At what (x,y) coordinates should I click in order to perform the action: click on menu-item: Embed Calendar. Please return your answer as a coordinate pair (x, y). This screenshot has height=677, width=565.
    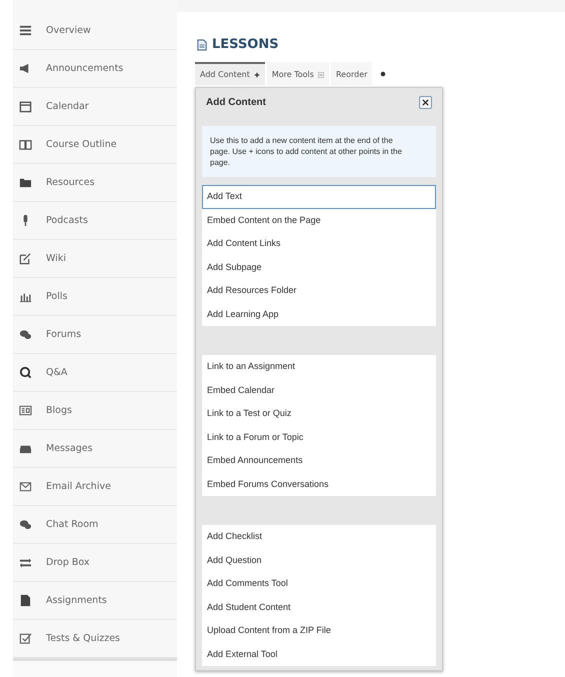
    Looking at the image, I should click on (319, 390).